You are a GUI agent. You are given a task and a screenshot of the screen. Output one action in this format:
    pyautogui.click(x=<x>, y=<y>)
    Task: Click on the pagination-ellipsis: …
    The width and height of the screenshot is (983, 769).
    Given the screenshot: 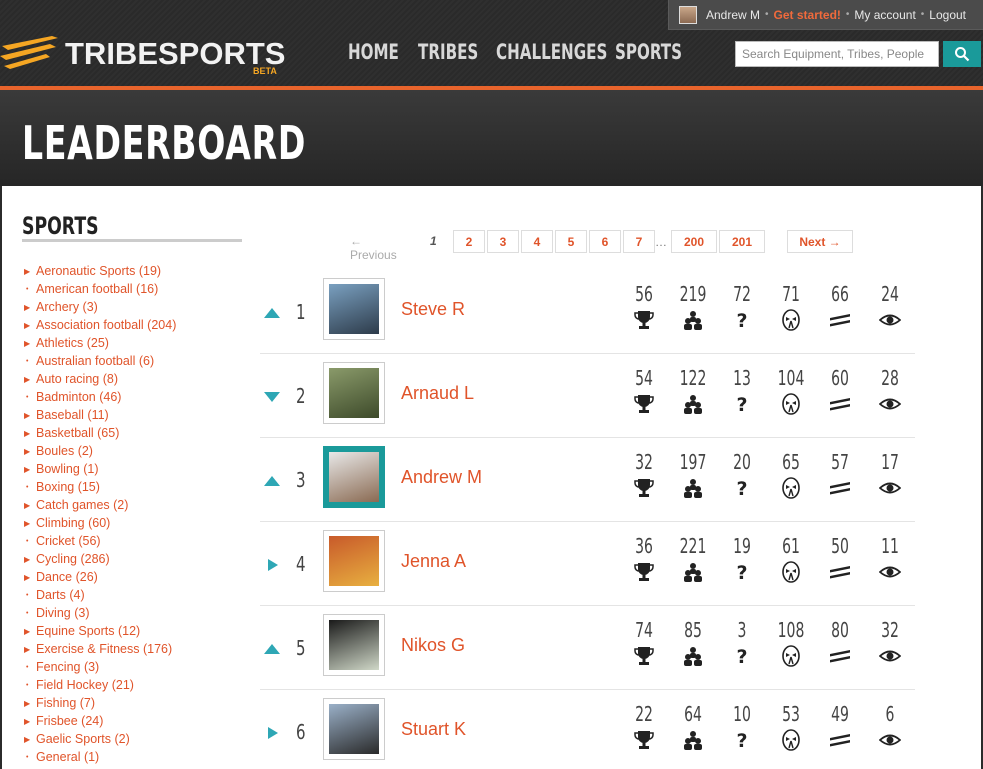 What is the action you would take?
    pyautogui.click(x=661, y=242)
    